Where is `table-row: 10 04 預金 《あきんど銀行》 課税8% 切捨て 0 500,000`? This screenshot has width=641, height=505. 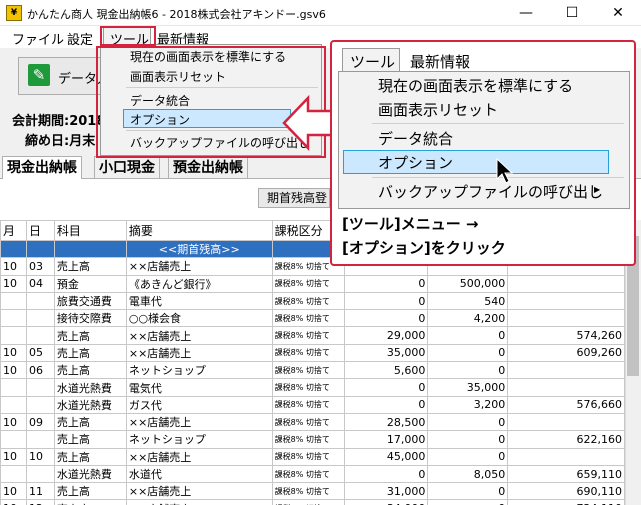 table-row: 10 04 預金 《あきんど銀行》 課税8% 切捨て 0 500,000 is located at coordinates (312, 283).